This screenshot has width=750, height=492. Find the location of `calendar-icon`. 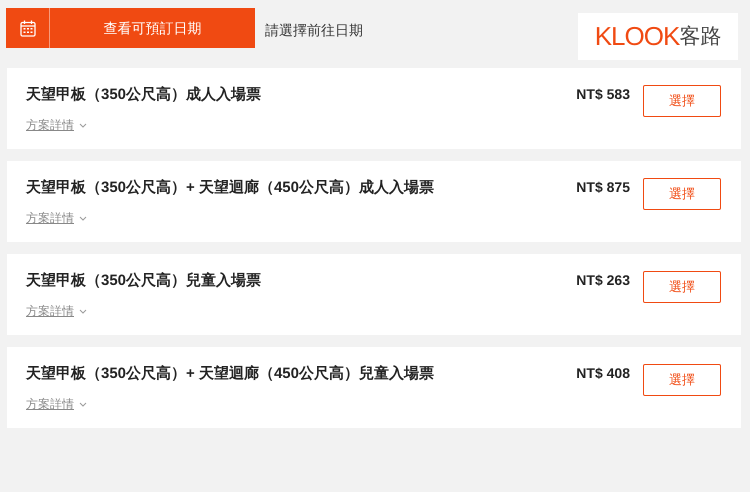

calendar-icon is located at coordinates (28, 28).